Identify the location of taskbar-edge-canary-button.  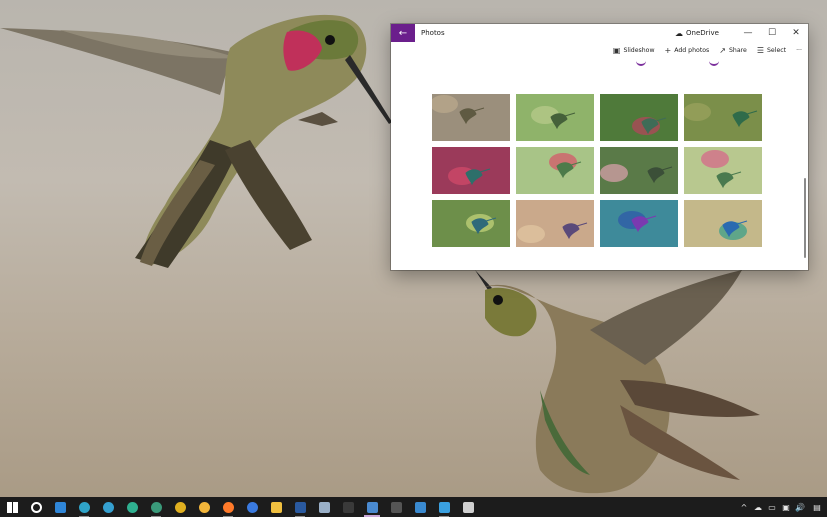
(156, 507).